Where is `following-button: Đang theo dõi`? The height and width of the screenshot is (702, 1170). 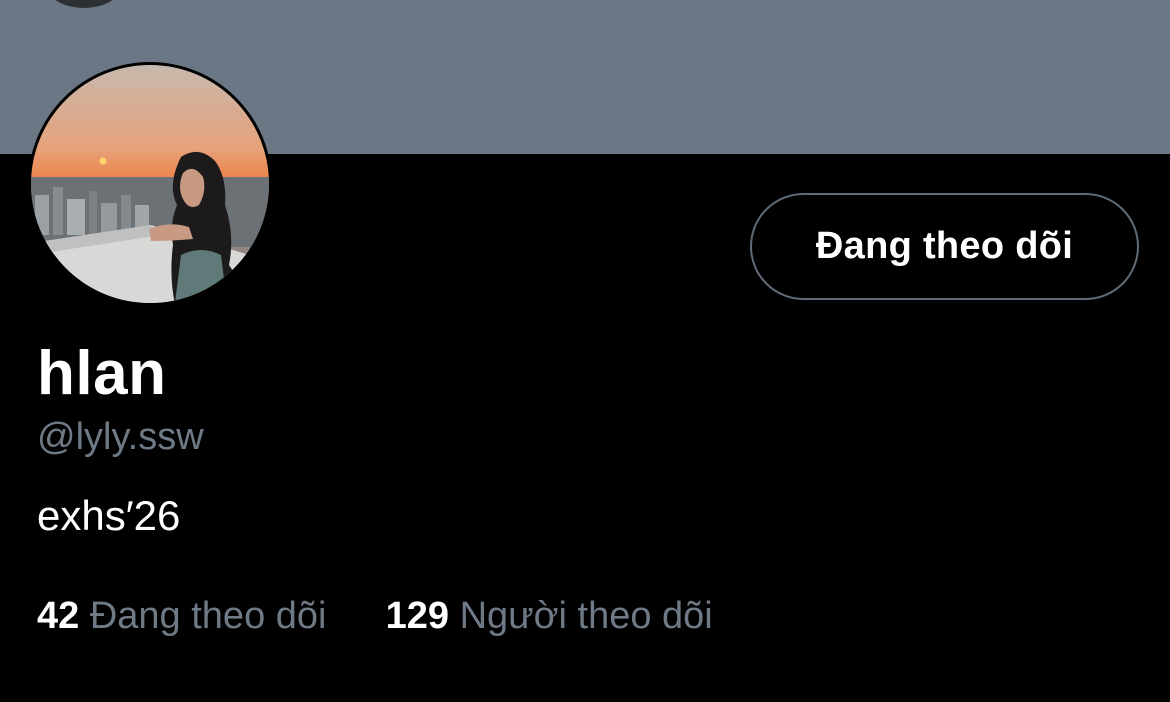
following-button: Đang theo dõi is located at coordinates (944, 246).